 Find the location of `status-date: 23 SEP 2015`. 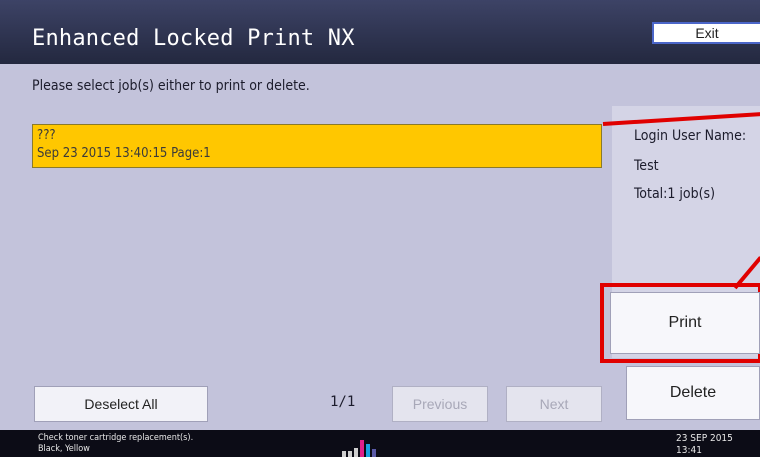

status-date: 23 SEP 2015 is located at coordinates (704, 438).